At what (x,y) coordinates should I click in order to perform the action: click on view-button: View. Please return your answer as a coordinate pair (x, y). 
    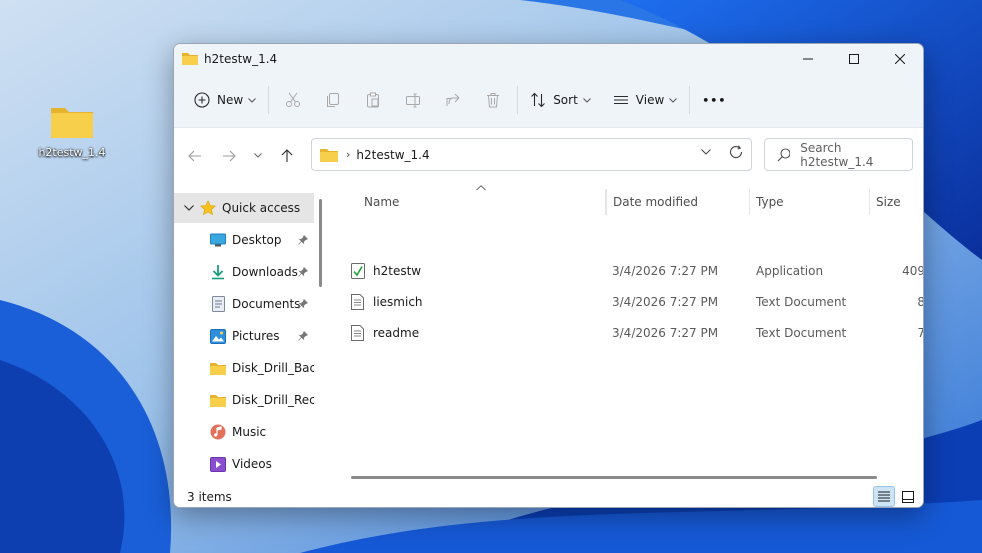
    Looking at the image, I should click on (645, 100).